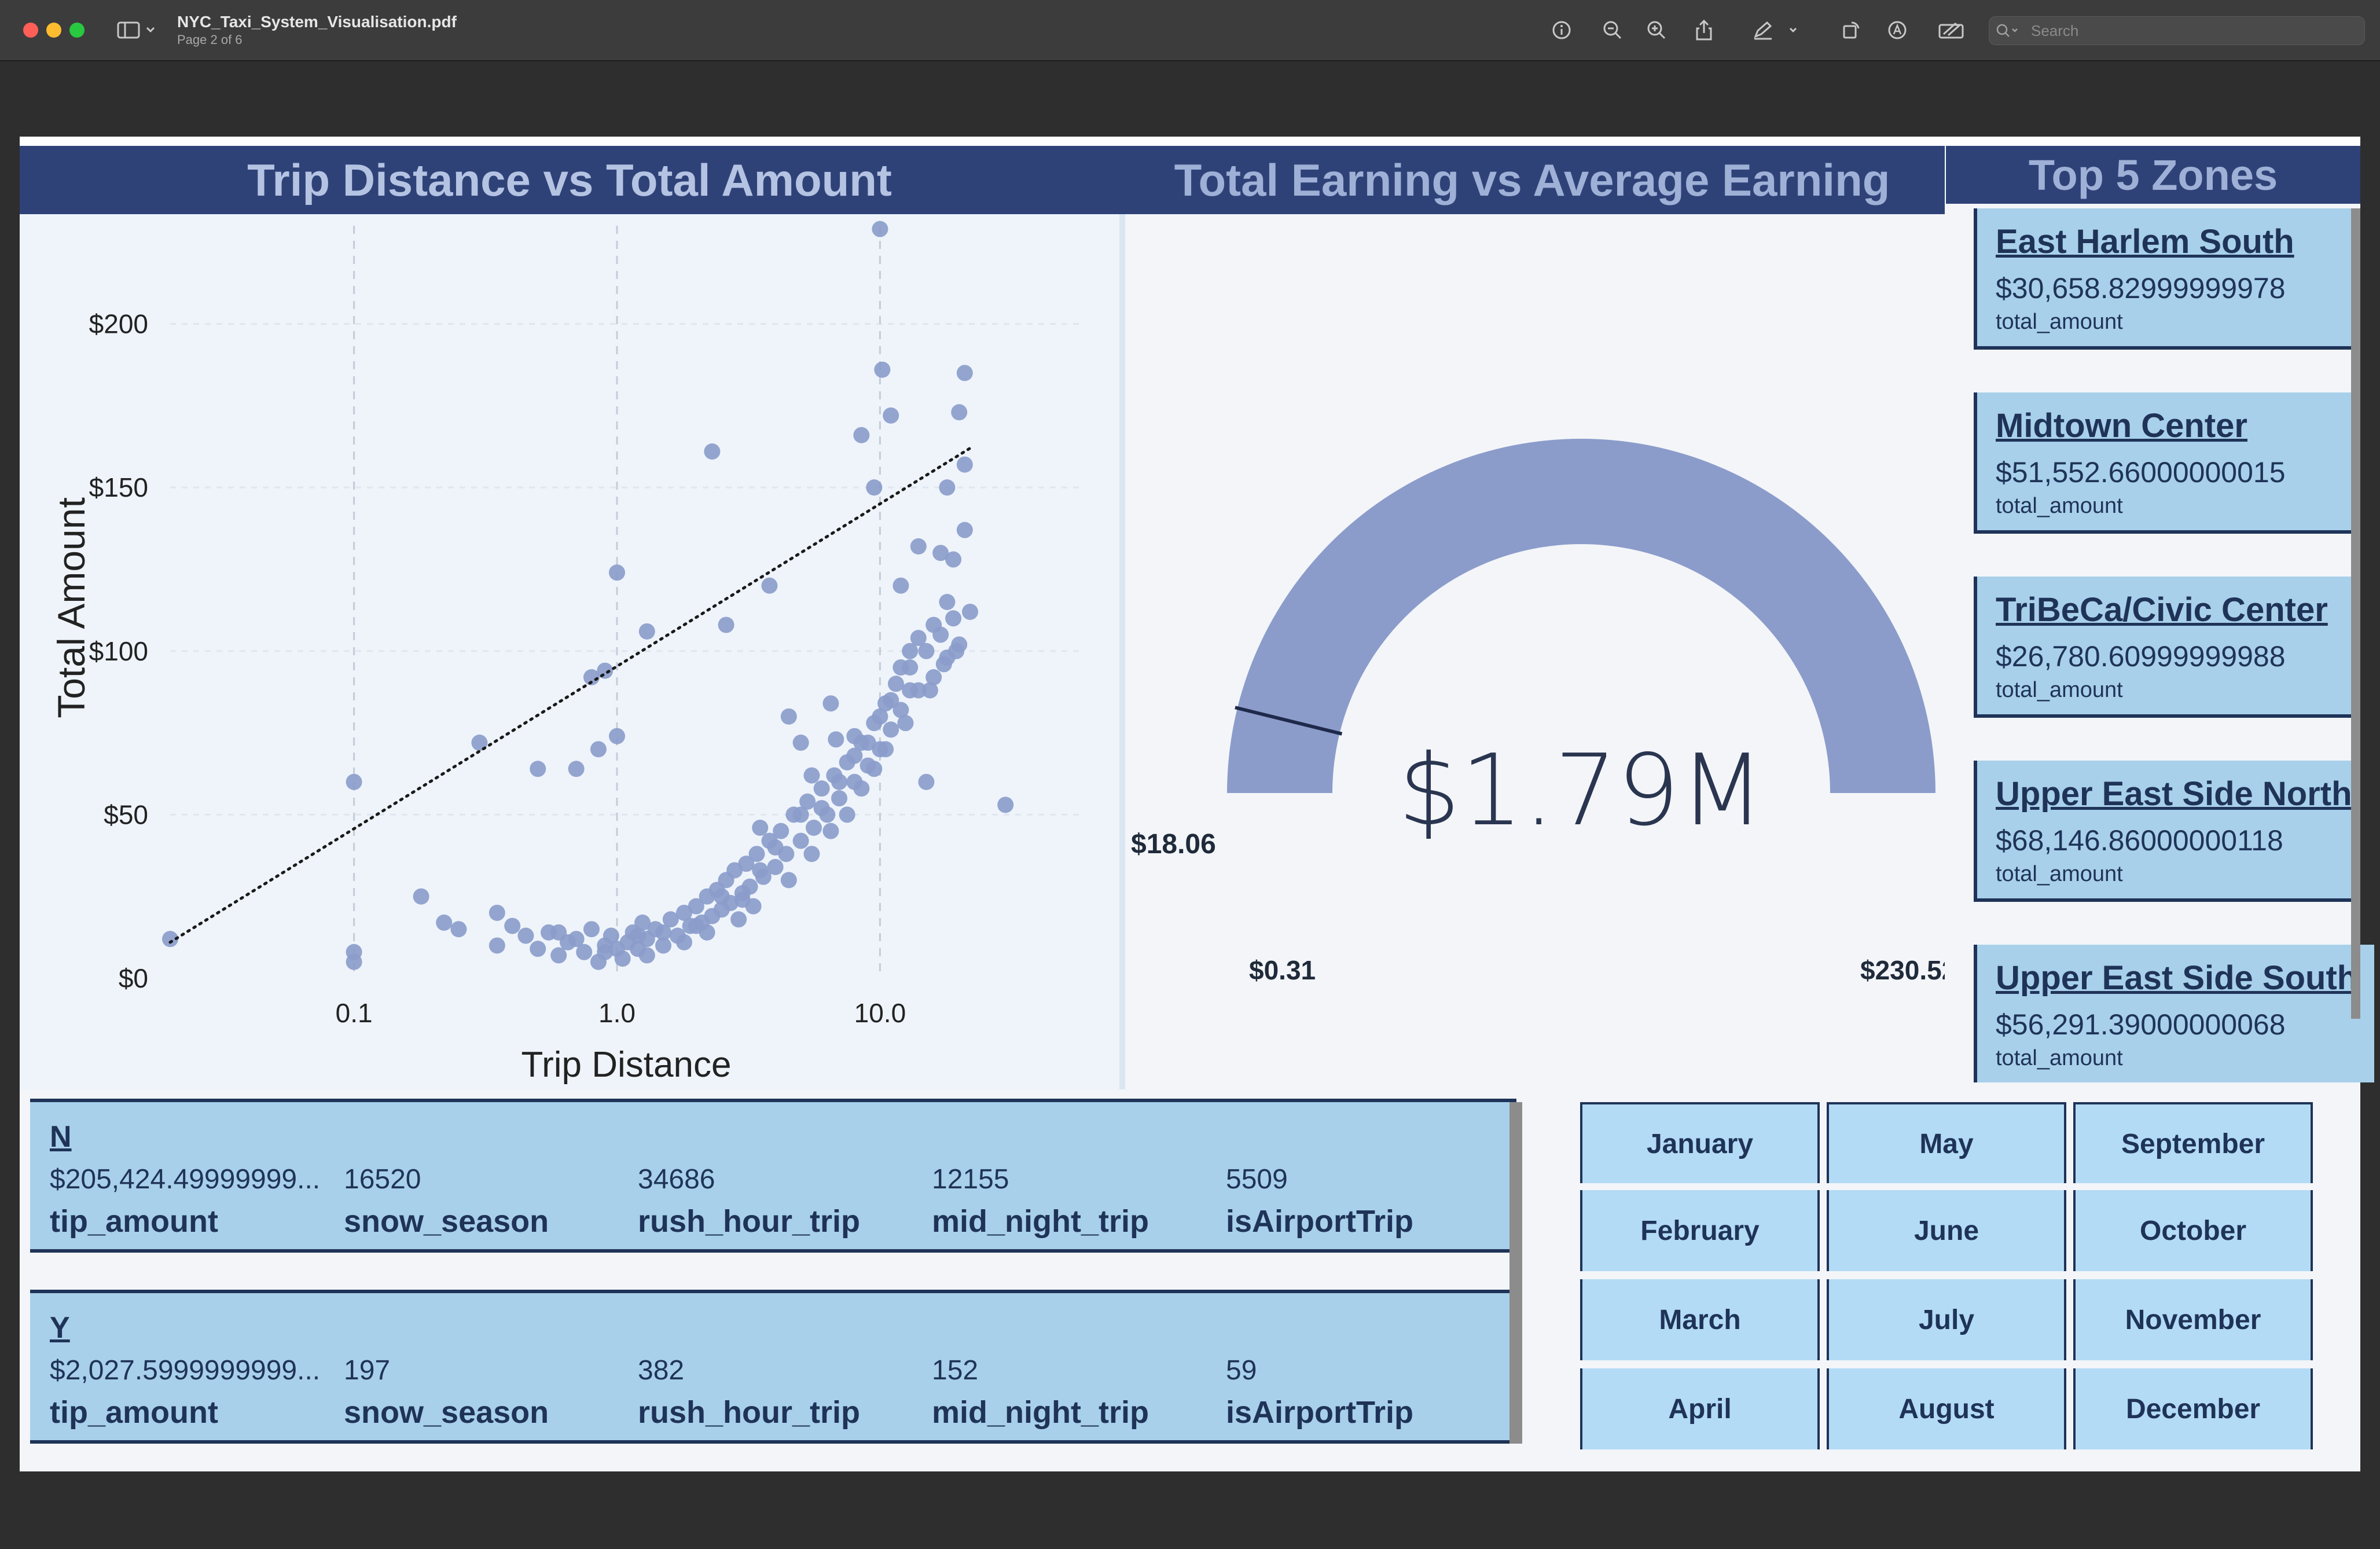 This screenshot has height=1549, width=2380. Describe the element at coordinates (1700, 1143) in the screenshot. I see `month-button: January` at that location.